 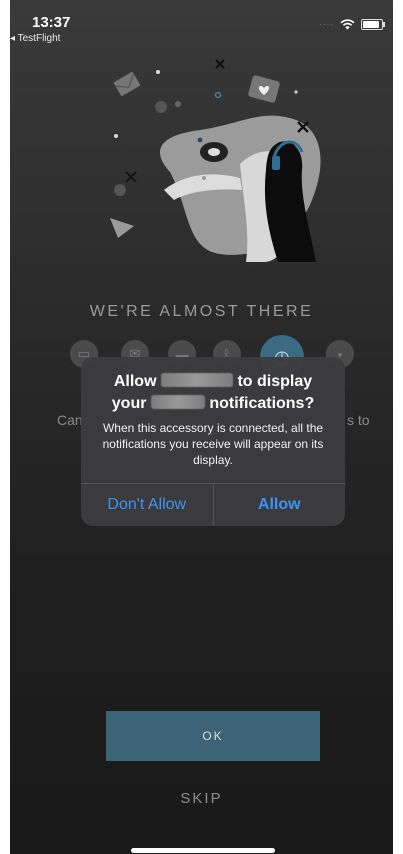 What do you see at coordinates (147, 505) in the screenshot?
I see `dont-allow-button: Don't Allow` at bounding box center [147, 505].